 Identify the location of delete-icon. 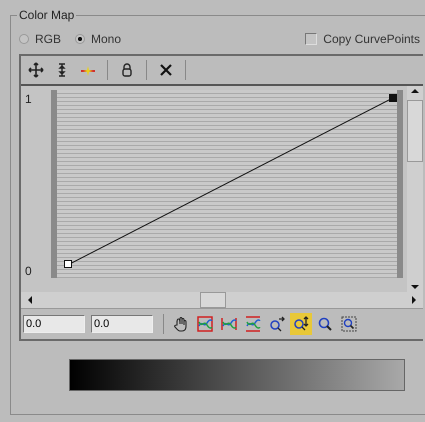
(166, 70).